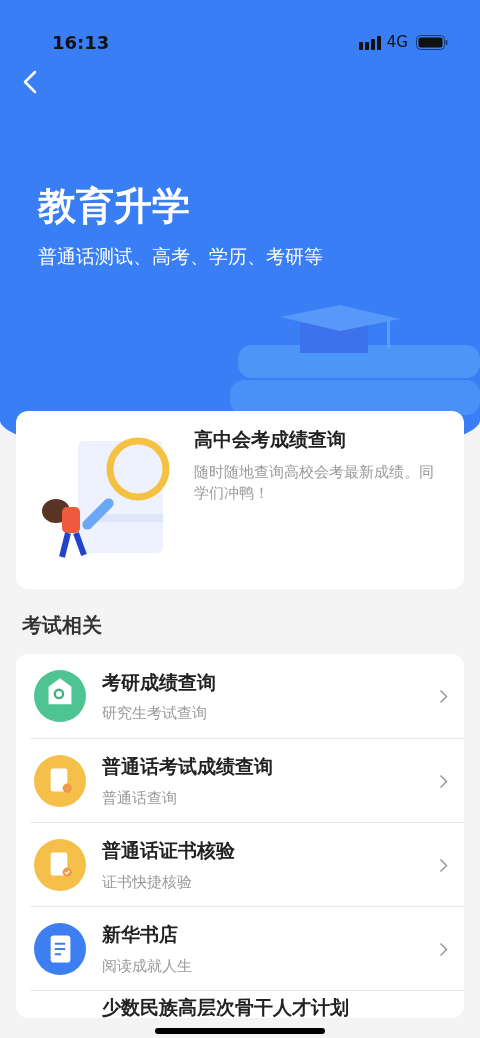 The width and height of the screenshot is (480, 1038). What do you see at coordinates (30, 82) in the screenshot?
I see `back-icon` at bounding box center [30, 82].